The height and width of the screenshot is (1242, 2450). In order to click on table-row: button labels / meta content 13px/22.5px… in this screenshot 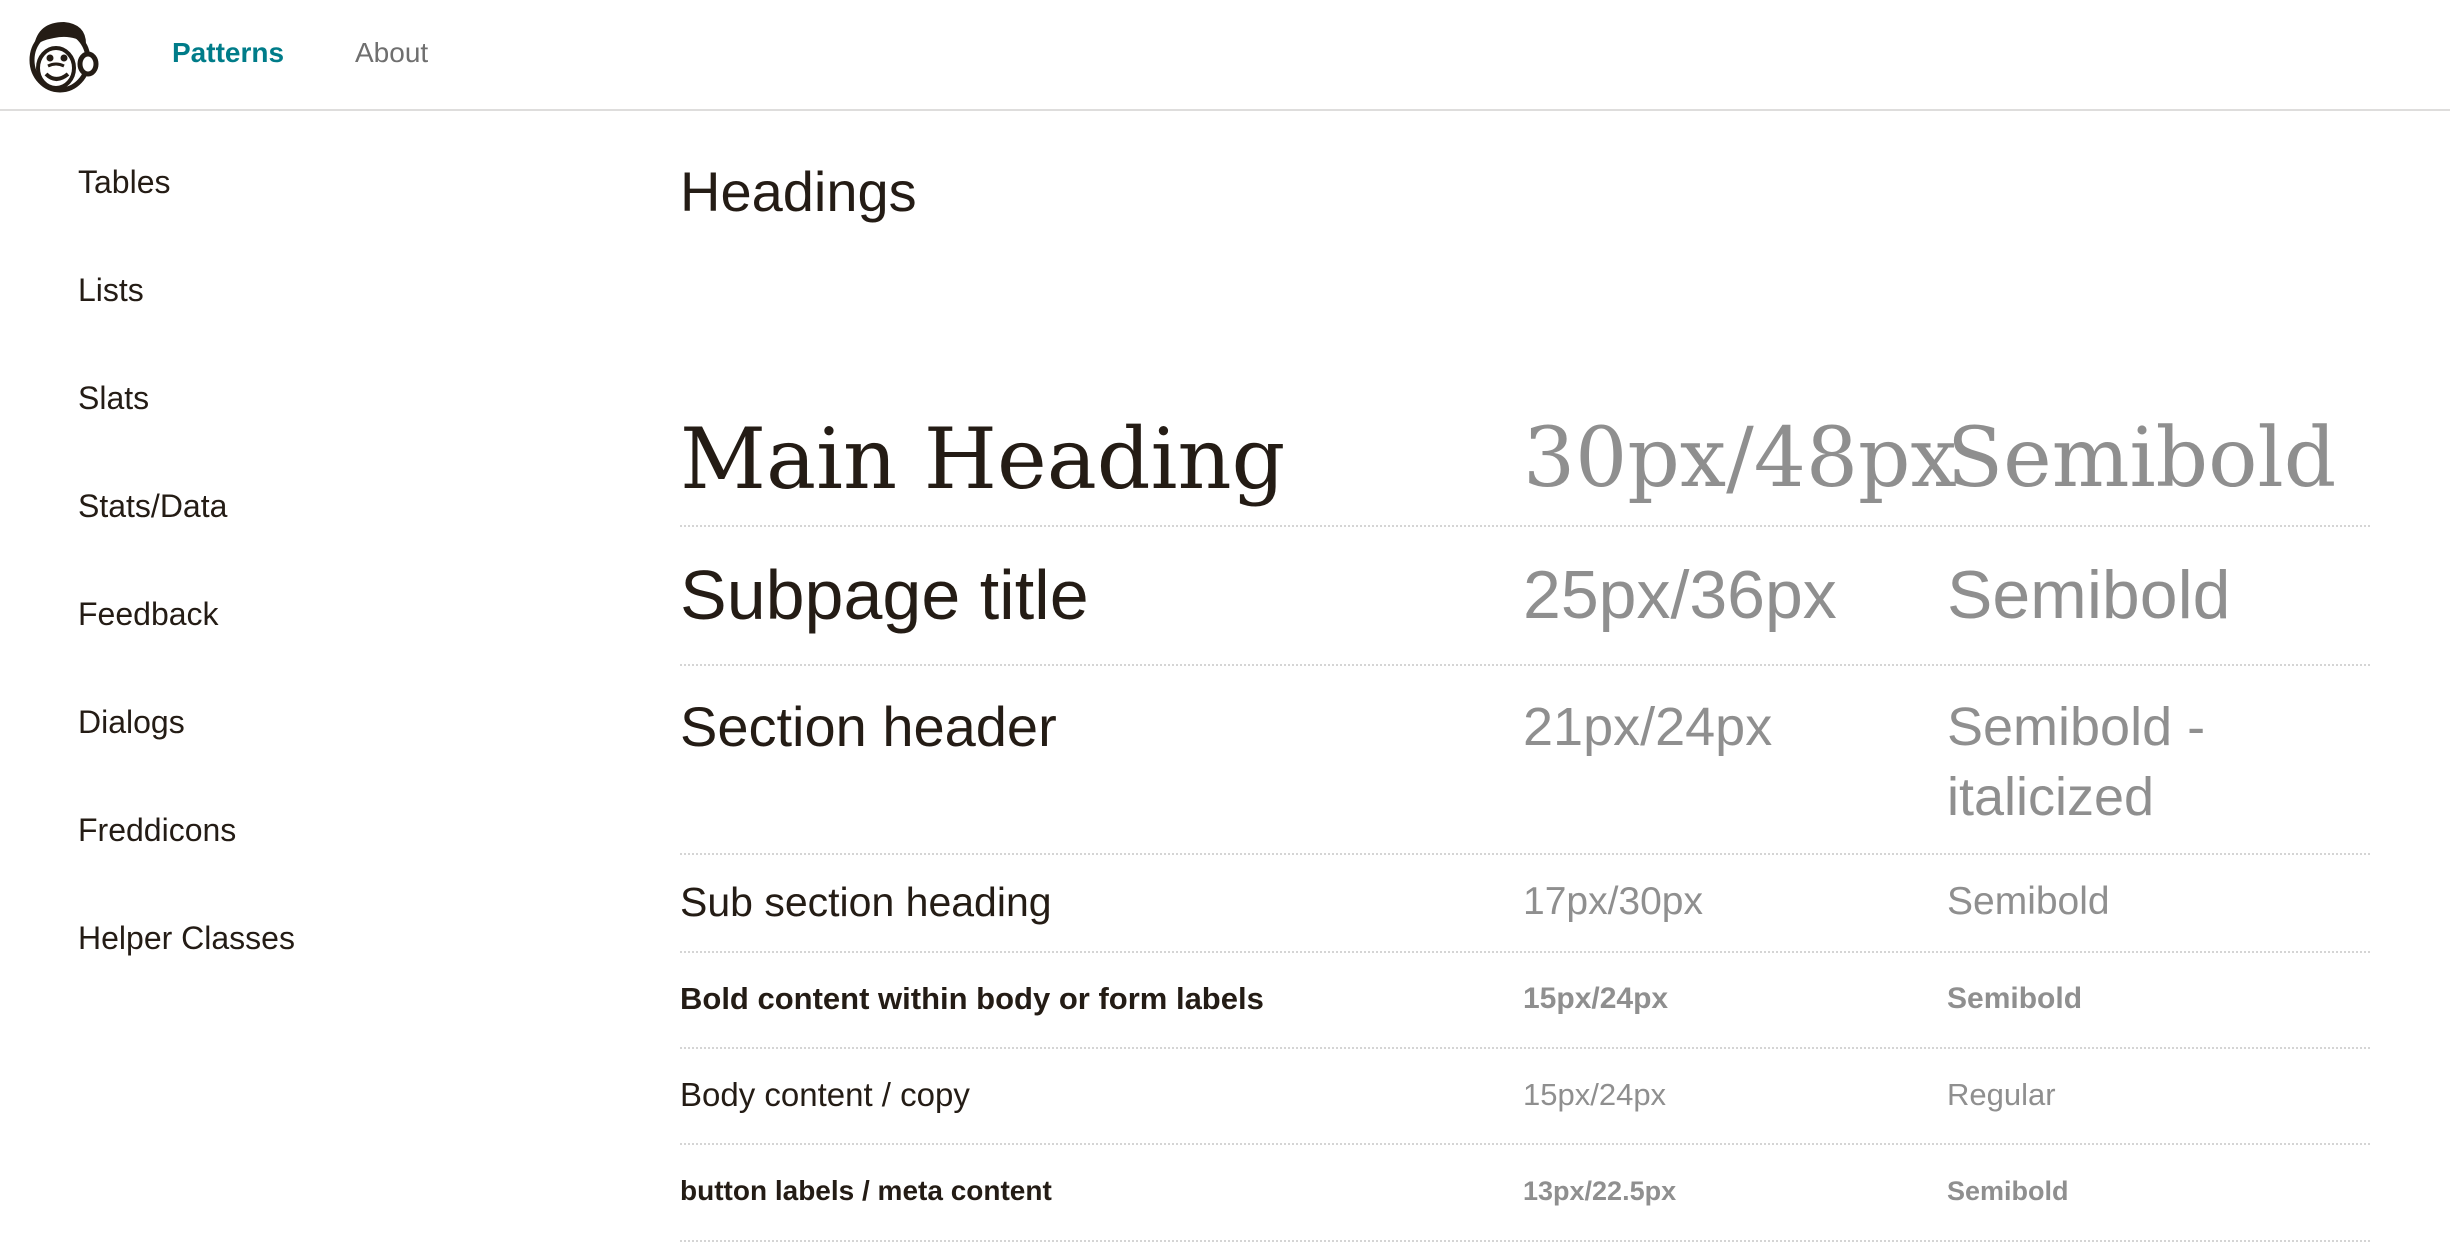, I will do `click(1525, 1192)`.